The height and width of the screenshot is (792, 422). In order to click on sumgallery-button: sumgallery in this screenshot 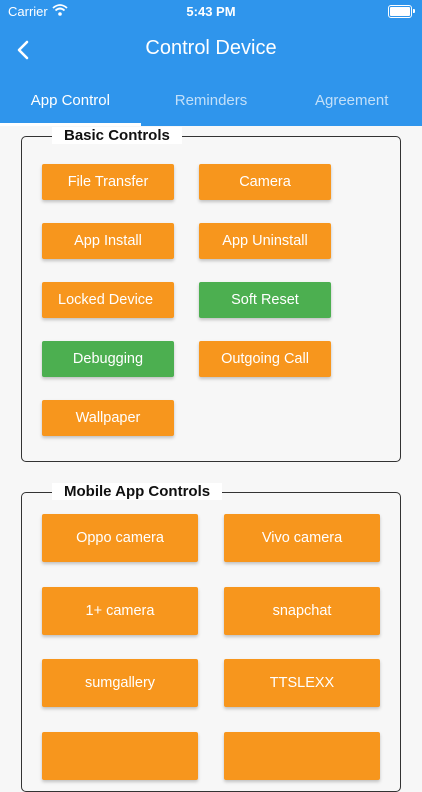, I will do `click(120, 683)`.